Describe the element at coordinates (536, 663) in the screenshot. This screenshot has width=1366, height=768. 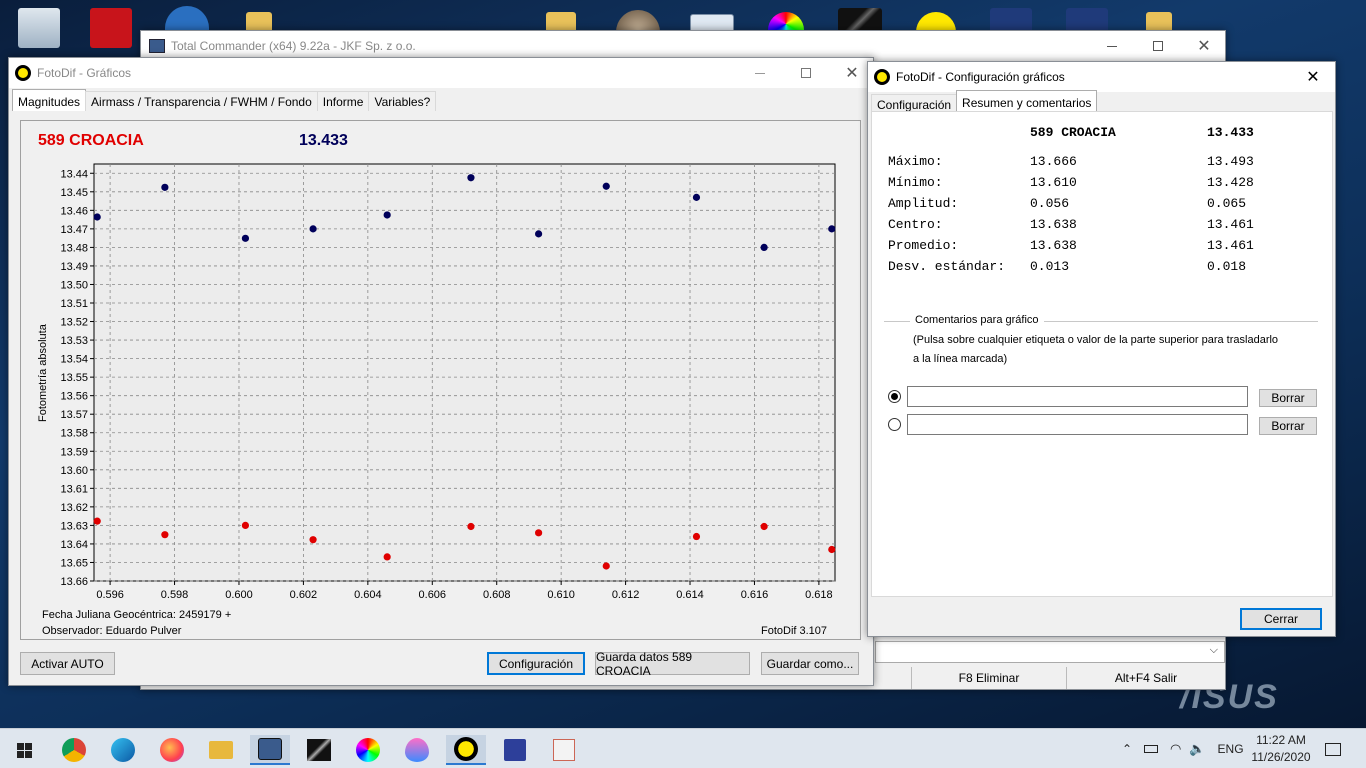
I see `configuracion-button: Configuración` at that location.